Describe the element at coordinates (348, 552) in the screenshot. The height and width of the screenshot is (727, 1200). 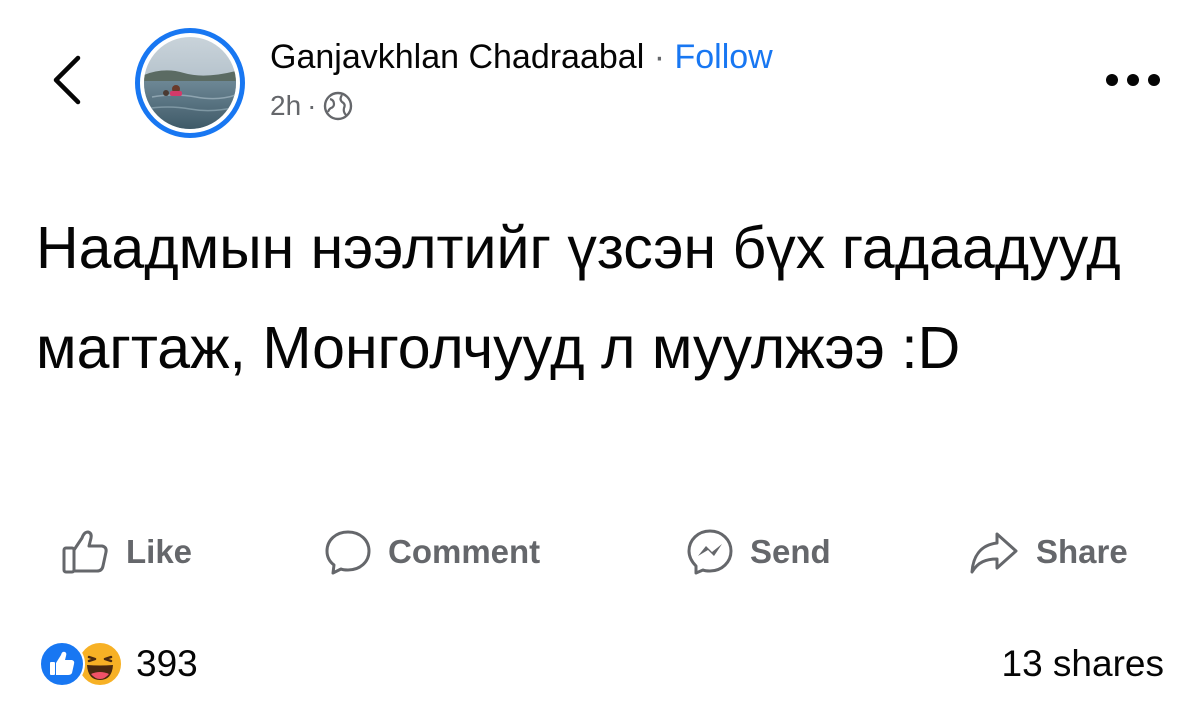
I see `comment-bubble-icon` at that location.